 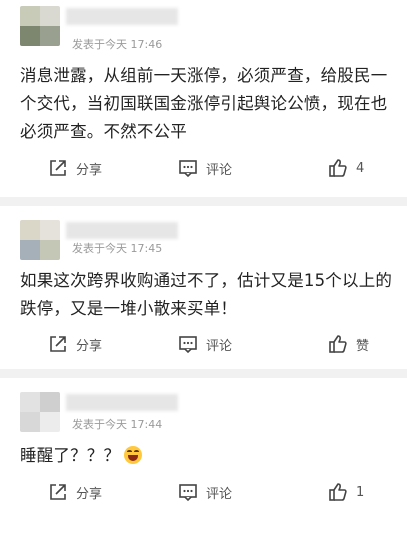 I want to click on comment-text-body: 睡醒了？？？, so click(x=70, y=455).